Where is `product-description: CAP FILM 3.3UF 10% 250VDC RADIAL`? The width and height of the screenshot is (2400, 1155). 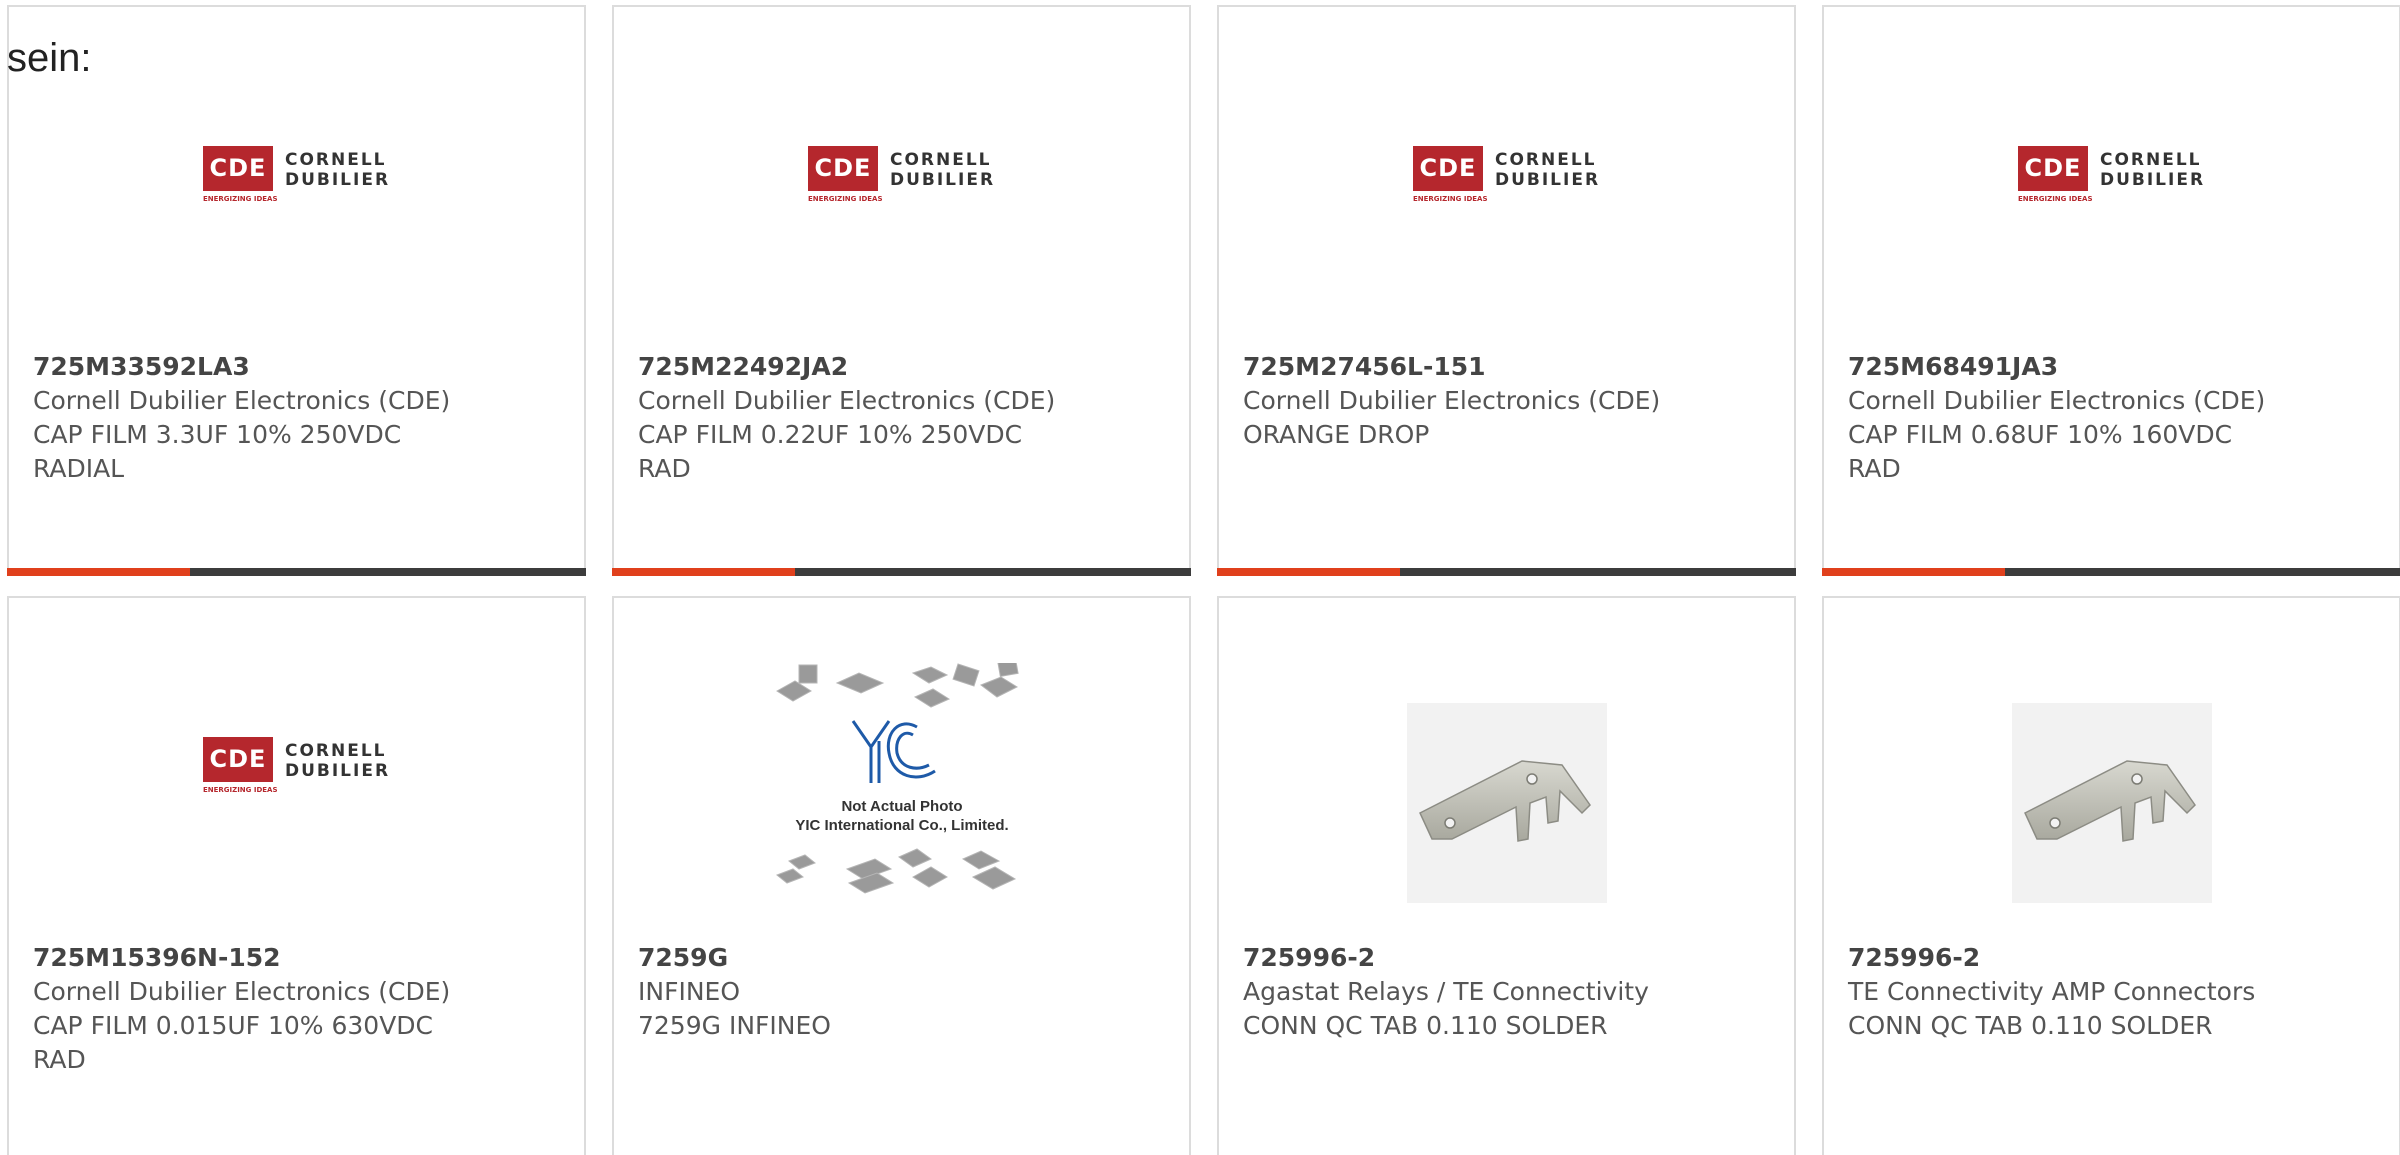
product-description: CAP FILM 3.3UF 10% 250VDC RADIAL is located at coordinates (217, 451).